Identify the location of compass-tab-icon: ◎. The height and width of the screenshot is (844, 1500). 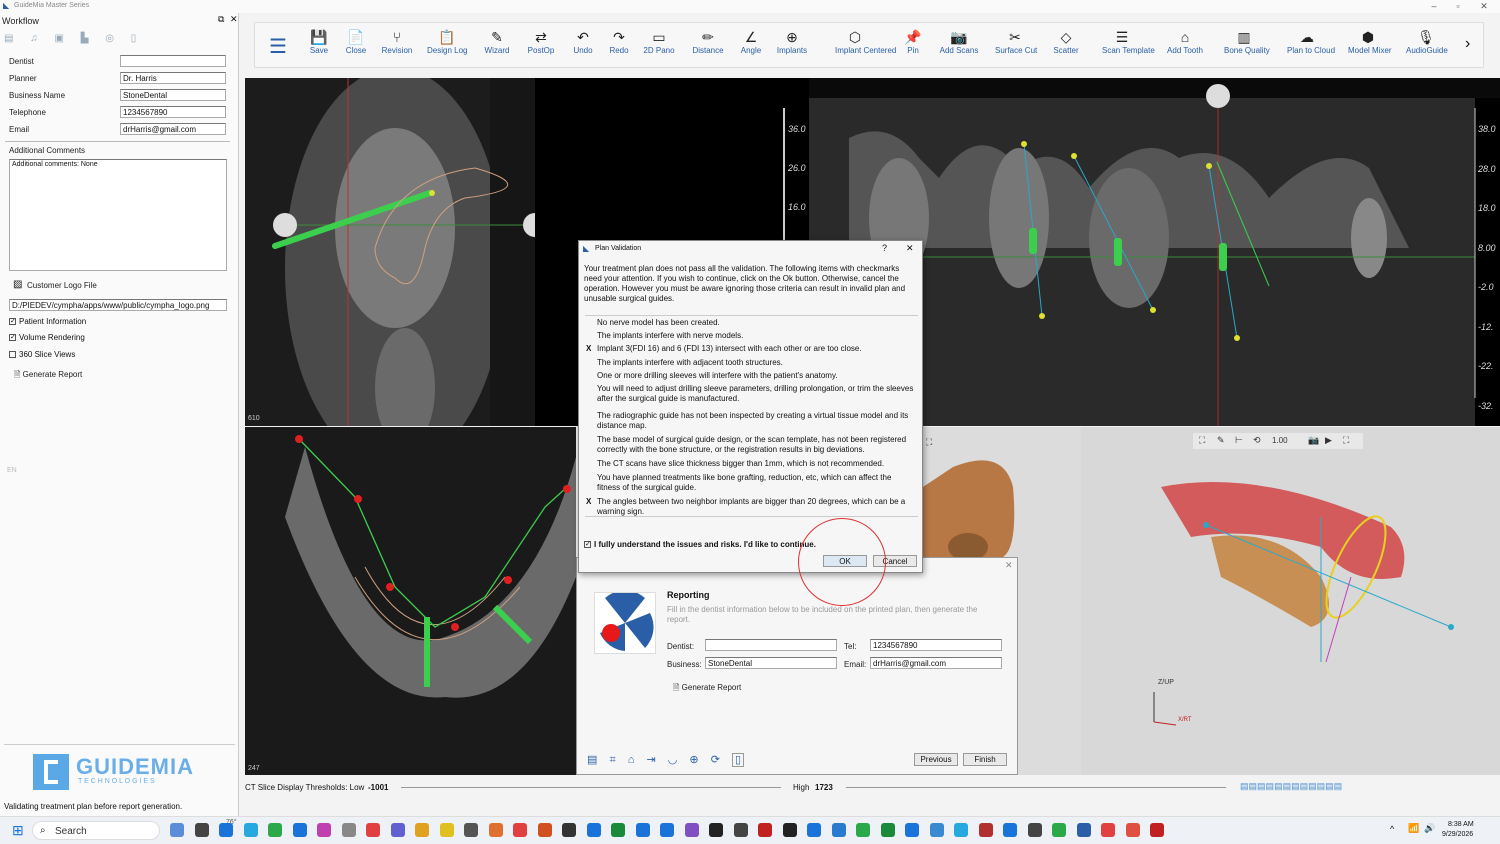
(109, 38).